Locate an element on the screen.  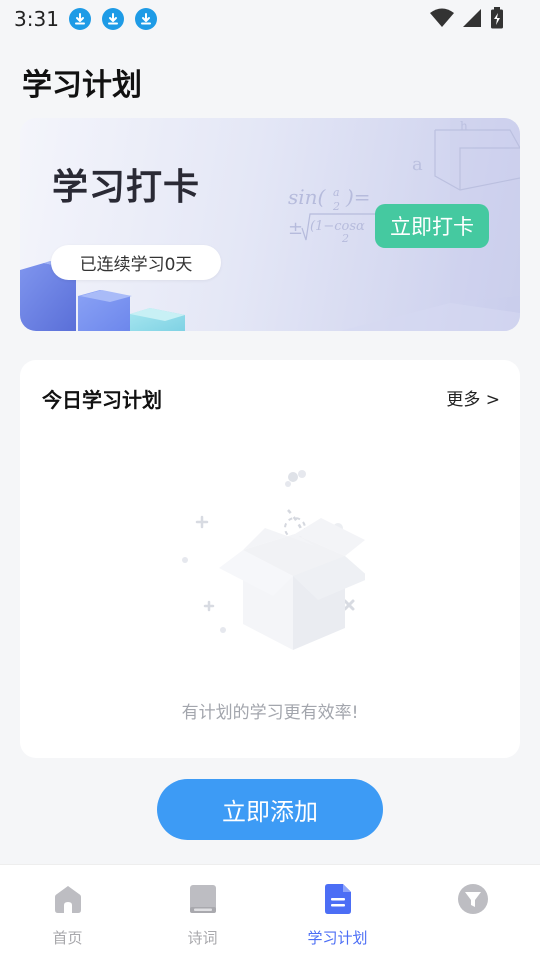
status-bar: 3:31 is located at coordinates (270, 19).